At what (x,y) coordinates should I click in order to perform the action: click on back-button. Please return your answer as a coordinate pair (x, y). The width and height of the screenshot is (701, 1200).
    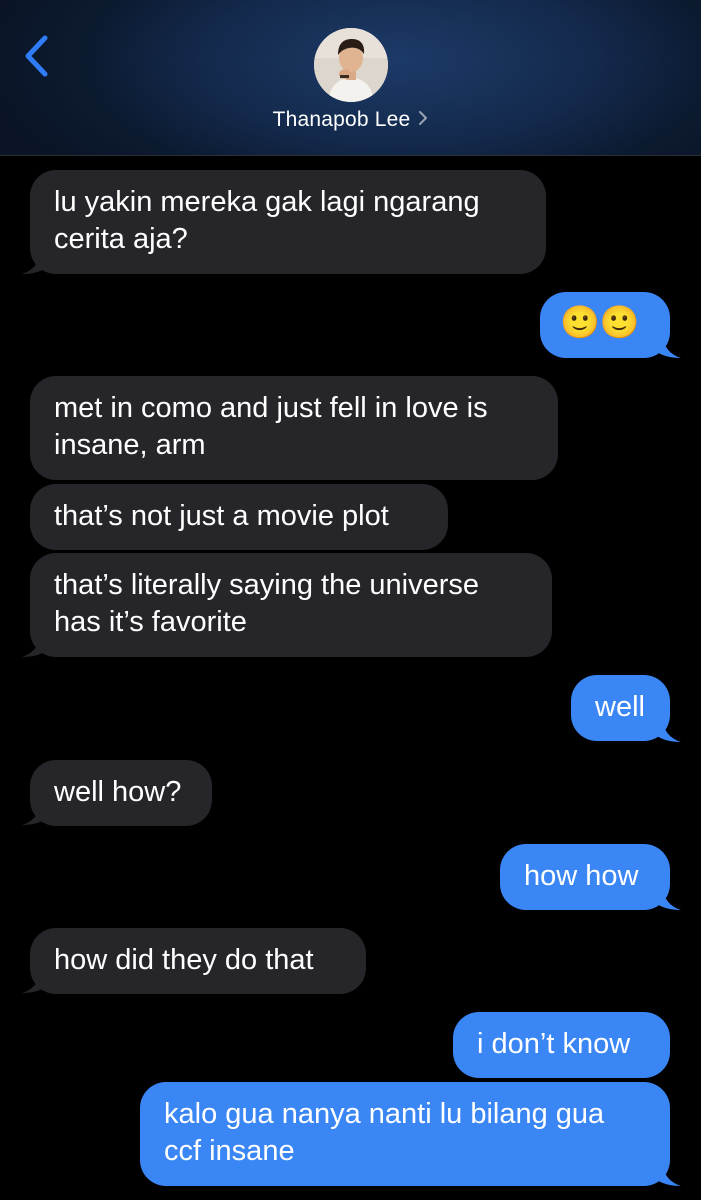
    Looking at the image, I should click on (38, 56).